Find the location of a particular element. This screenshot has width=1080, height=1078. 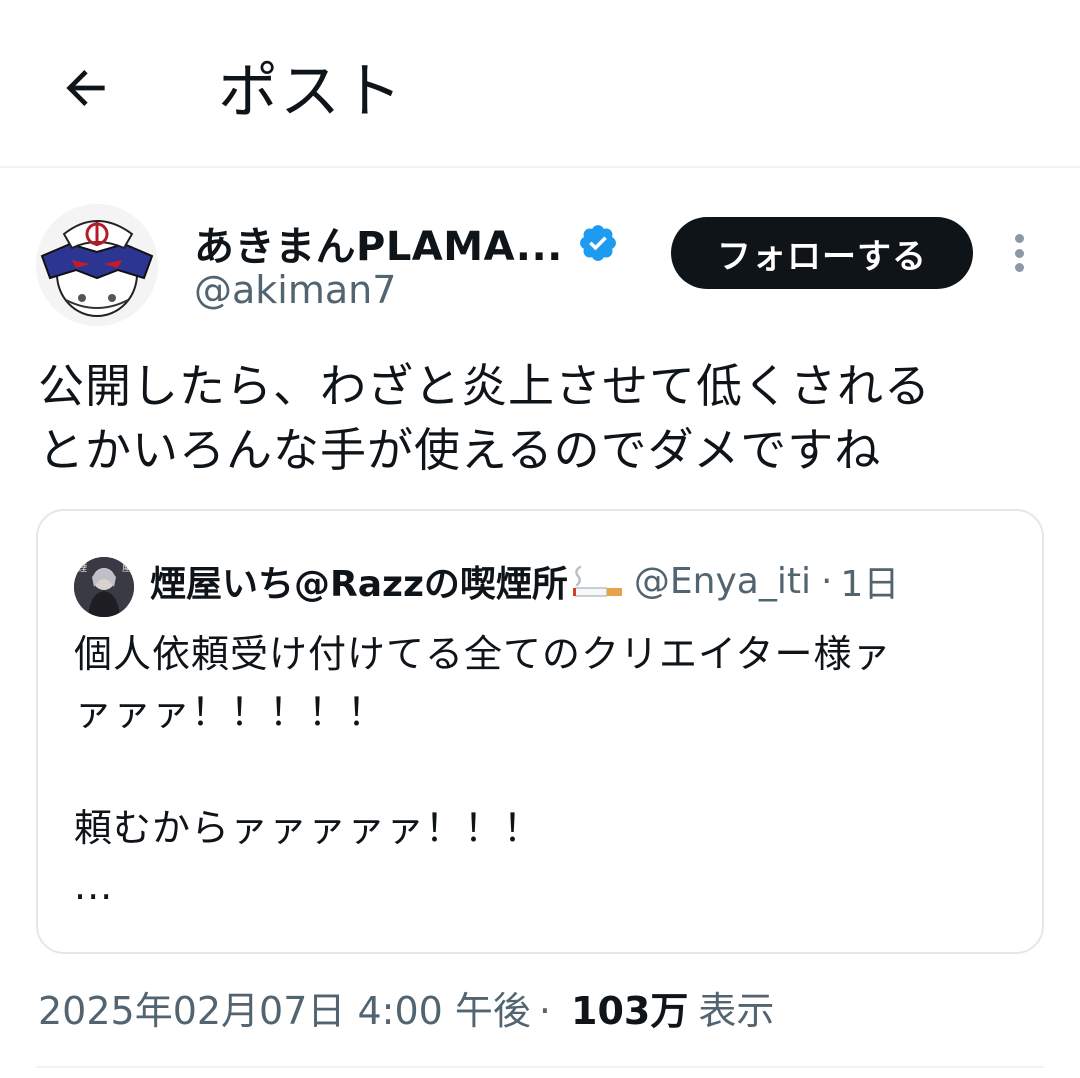

follow-button: フォローする is located at coordinates (822, 253).